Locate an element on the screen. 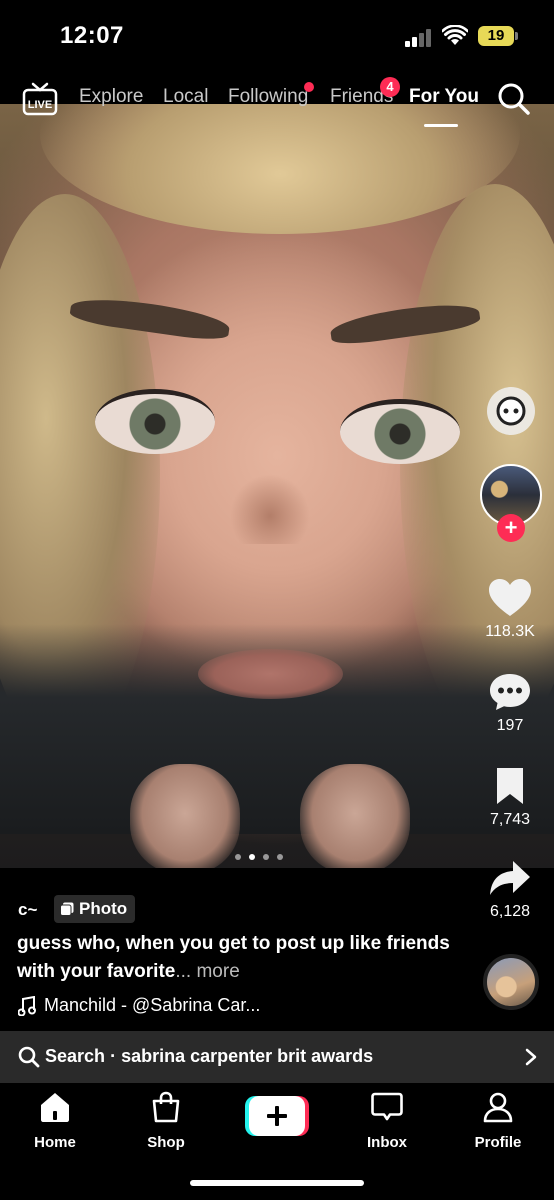 The width and height of the screenshot is (554, 1200). friends-badge: 4 is located at coordinates (390, 87).